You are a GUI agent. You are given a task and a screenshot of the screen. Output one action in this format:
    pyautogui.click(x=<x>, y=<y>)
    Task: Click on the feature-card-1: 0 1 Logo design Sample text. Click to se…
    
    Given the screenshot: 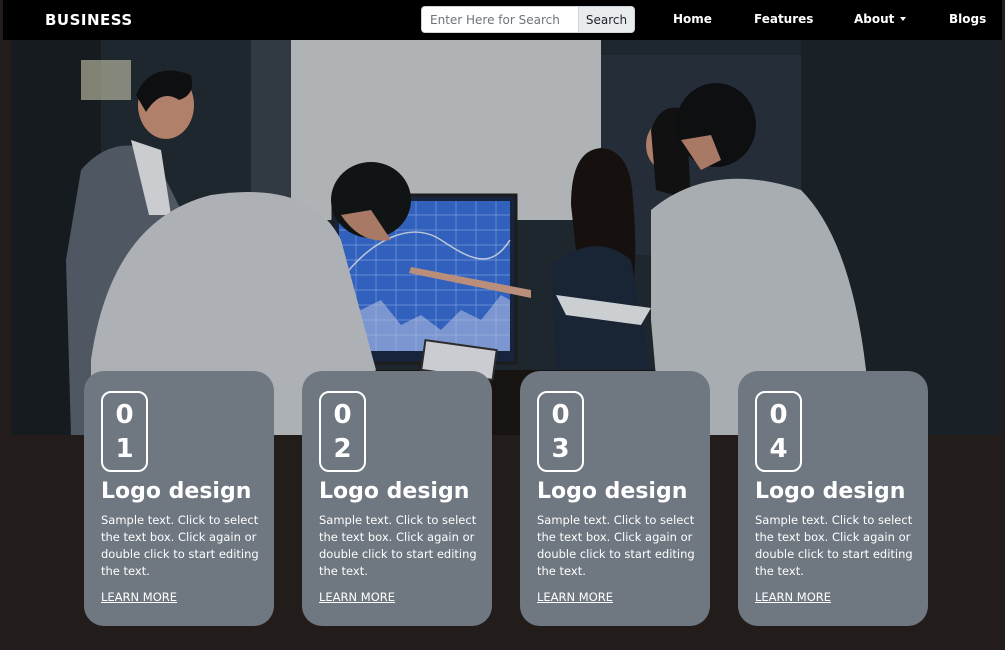 What is the action you would take?
    pyautogui.click(x=179, y=498)
    